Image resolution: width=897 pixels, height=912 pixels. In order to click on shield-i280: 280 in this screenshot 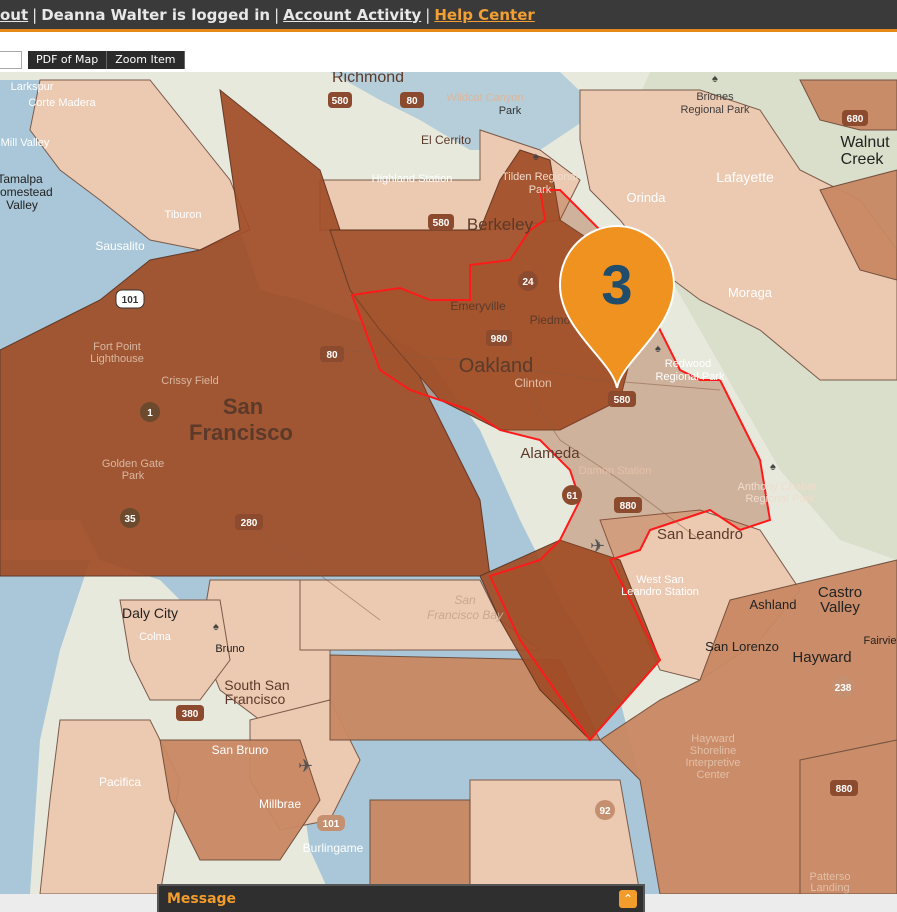, I will do `click(249, 522)`.